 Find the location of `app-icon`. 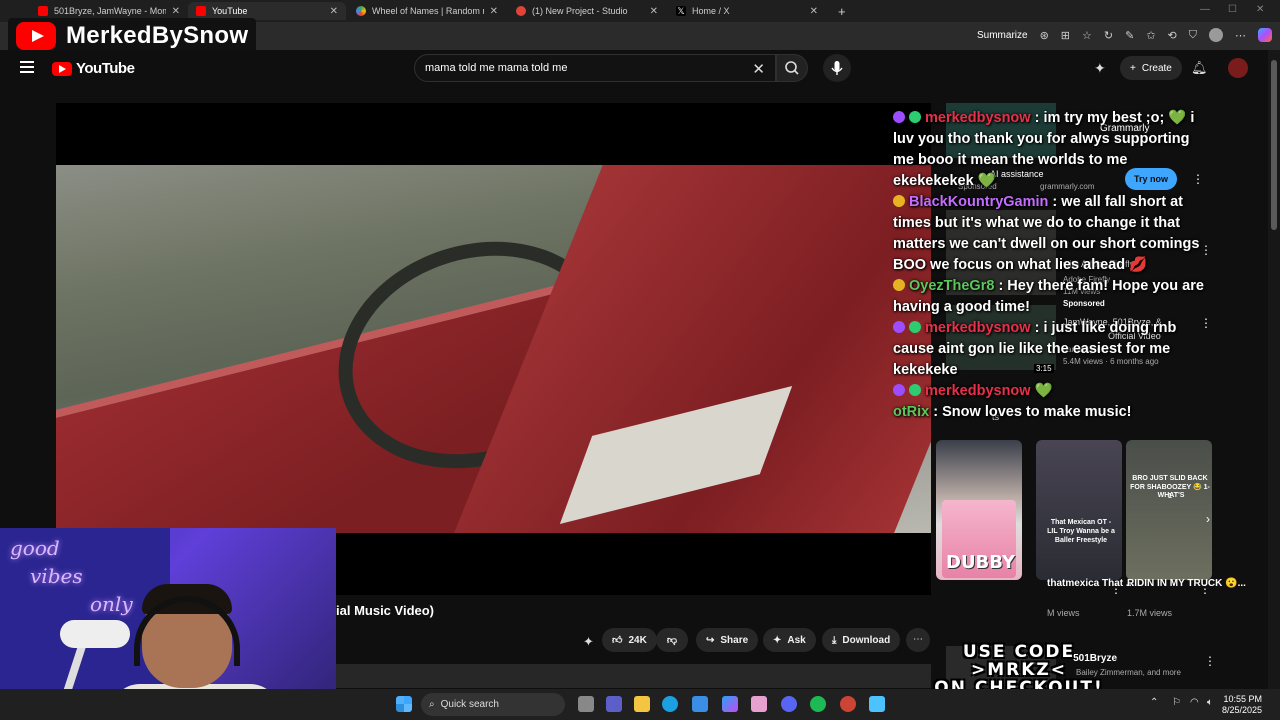

app-icon is located at coordinates (759, 704).